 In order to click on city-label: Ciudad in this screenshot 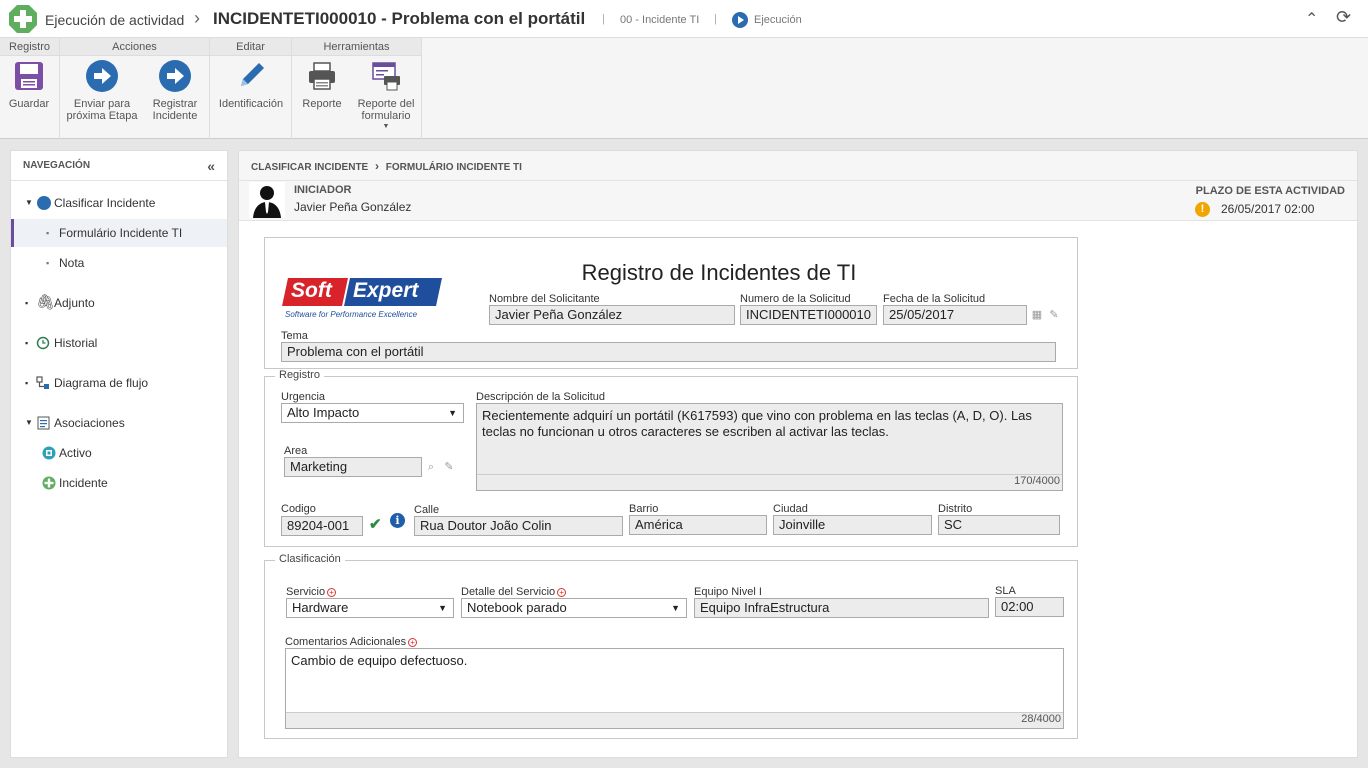, I will do `click(790, 509)`.